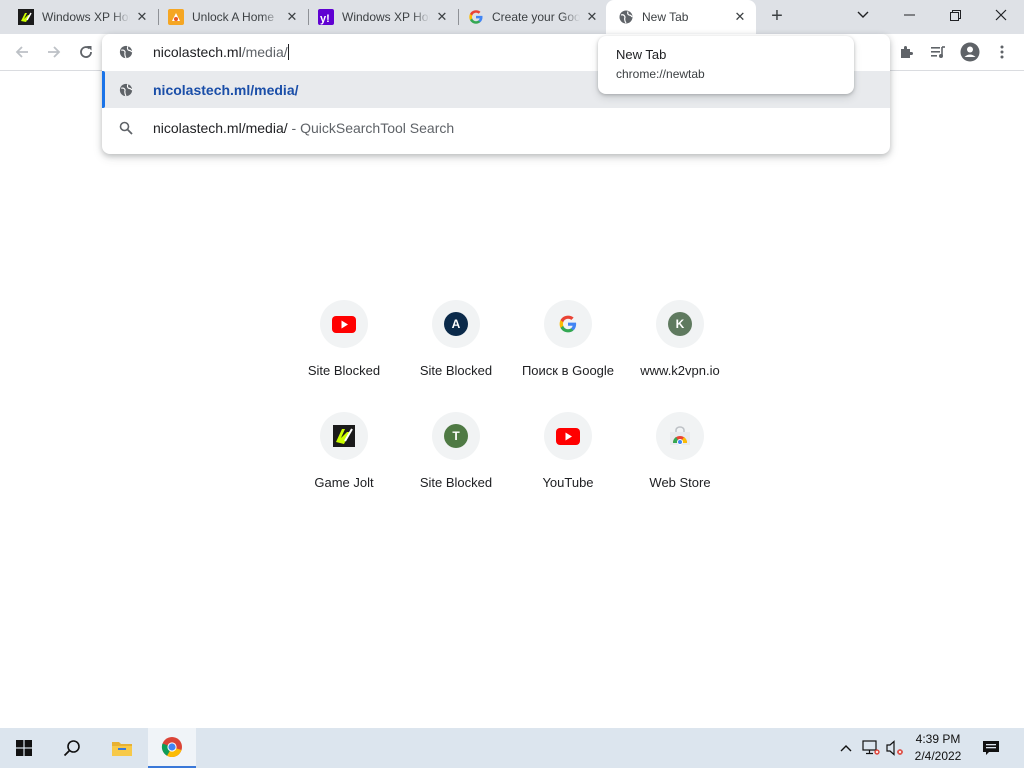 The height and width of the screenshot is (768, 1024). Describe the element at coordinates (777, 17) in the screenshot. I see `new-tab-button: +` at that location.